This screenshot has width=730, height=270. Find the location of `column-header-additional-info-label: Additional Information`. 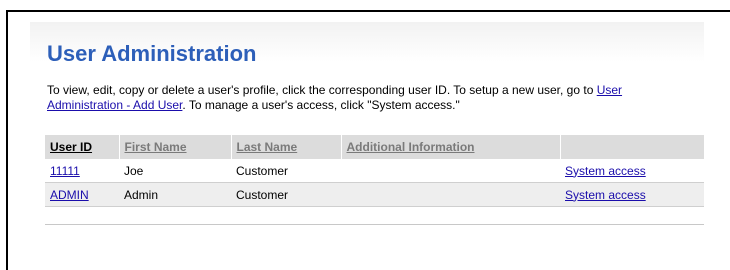

column-header-additional-info-label: Additional Information is located at coordinates (411, 147).